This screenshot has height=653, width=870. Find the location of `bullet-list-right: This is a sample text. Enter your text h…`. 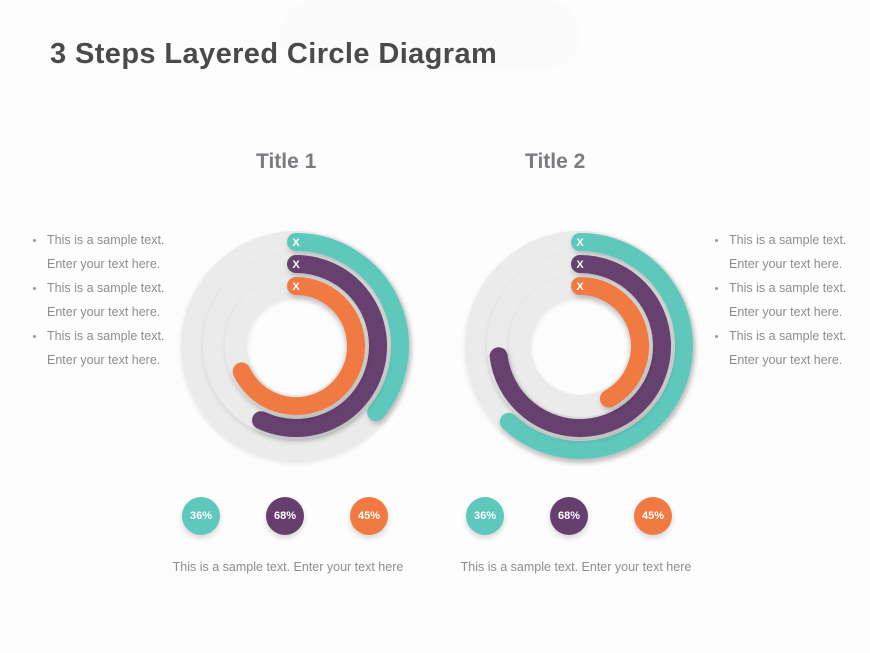

bullet-list-right: This is a sample text. Enter your text h… is located at coordinates (787, 300).